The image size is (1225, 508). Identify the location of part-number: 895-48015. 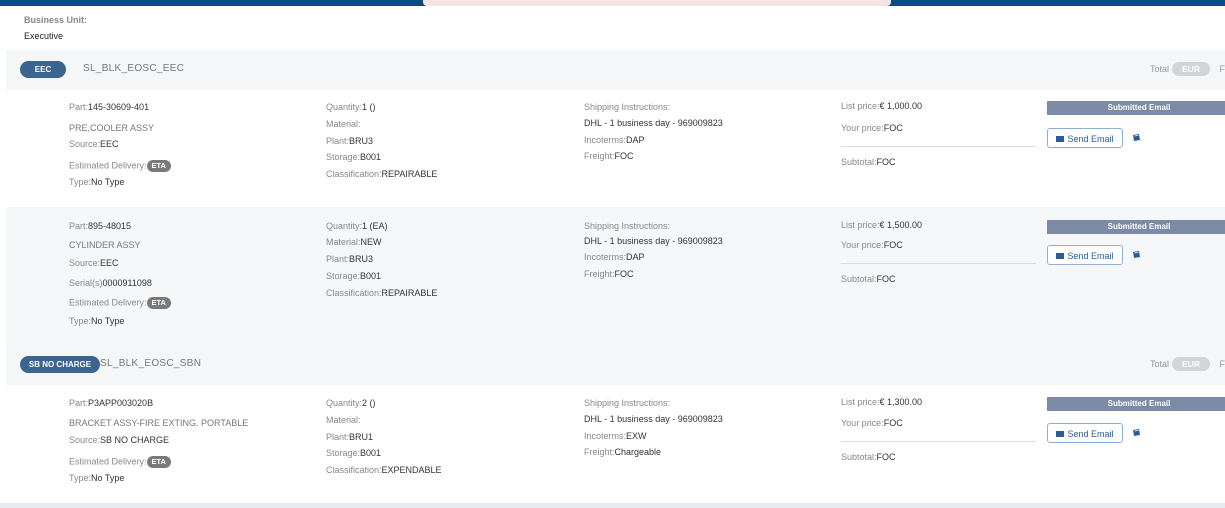
(110, 226).